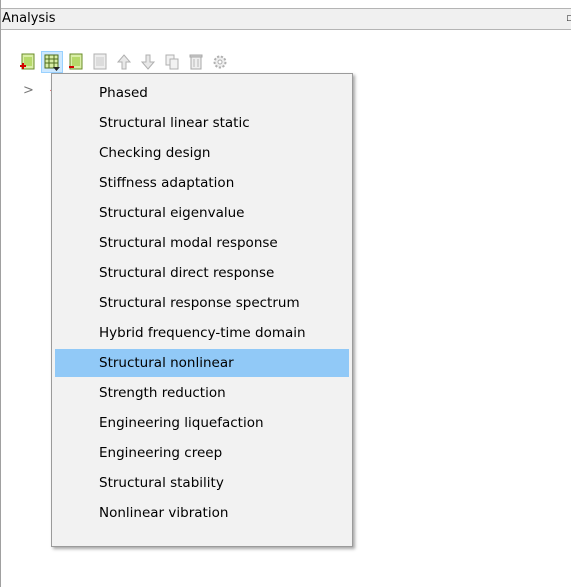 Image resolution: width=571 pixels, height=587 pixels. I want to click on add-analysis-dropdown-icon, so click(52, 62).